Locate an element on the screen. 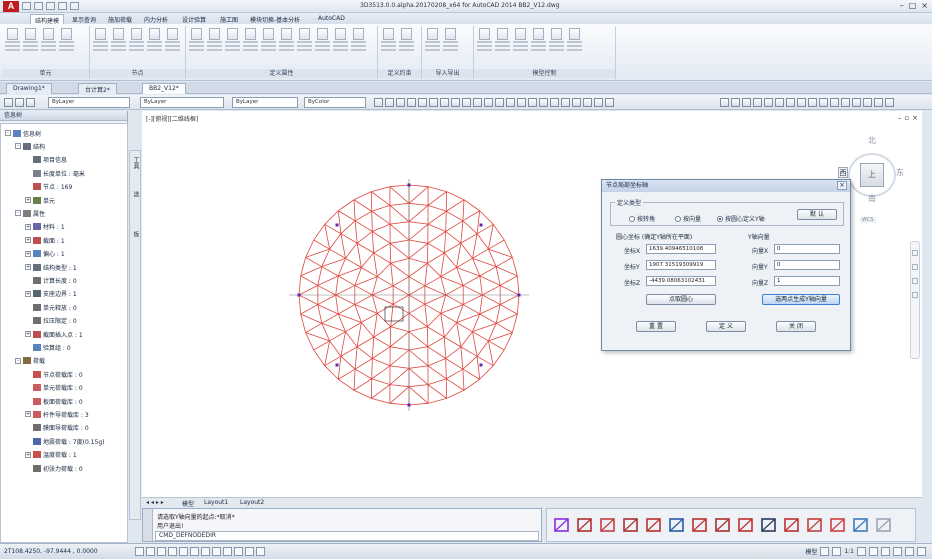  tree-item: 初张力荷载 : 0 is located at coordinates (54, 468).